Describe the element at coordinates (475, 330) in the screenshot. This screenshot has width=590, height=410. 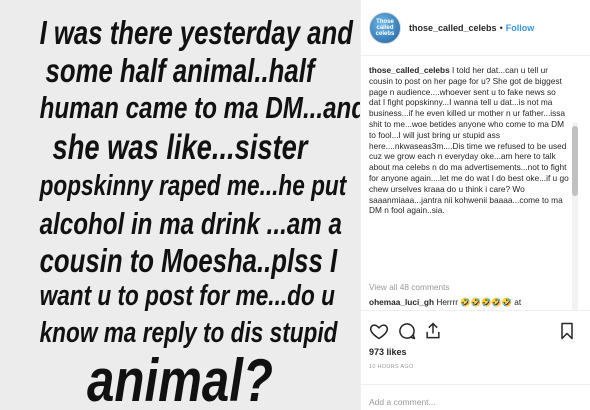
I see `action-bar` at that location.